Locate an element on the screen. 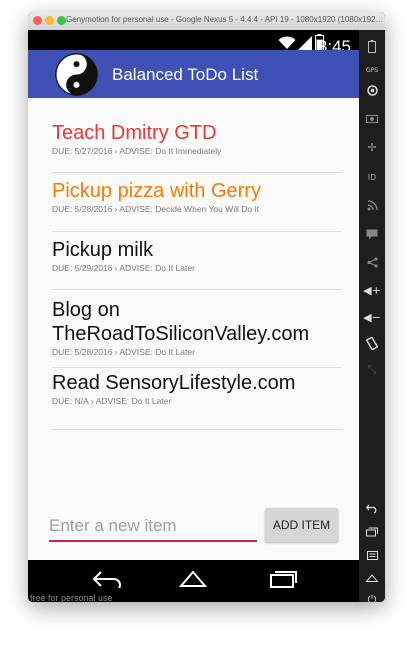  new-item-input is located at coordinates (153, 526).